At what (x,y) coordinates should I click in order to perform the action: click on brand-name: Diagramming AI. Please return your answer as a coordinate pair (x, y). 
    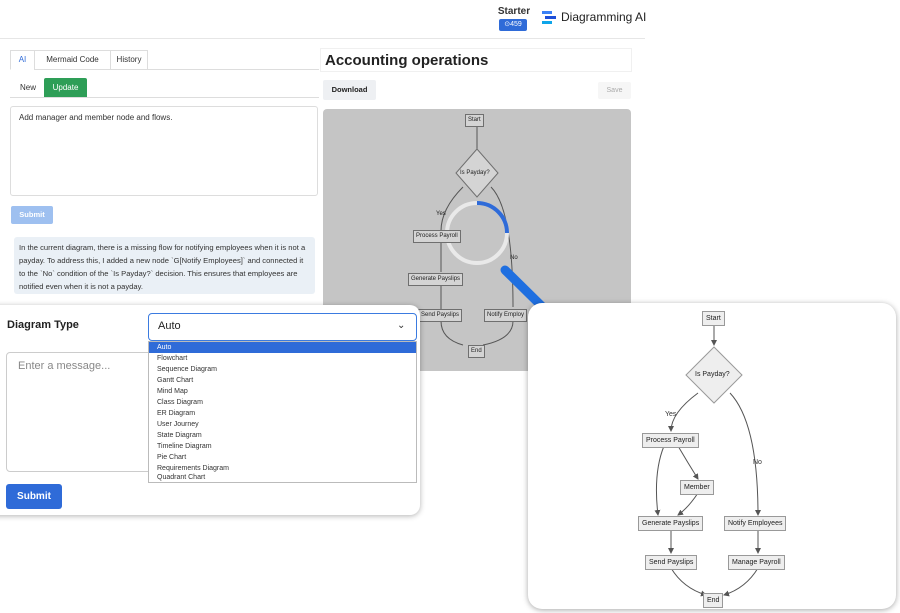
    Looking at the image, I should click on (603, 17).